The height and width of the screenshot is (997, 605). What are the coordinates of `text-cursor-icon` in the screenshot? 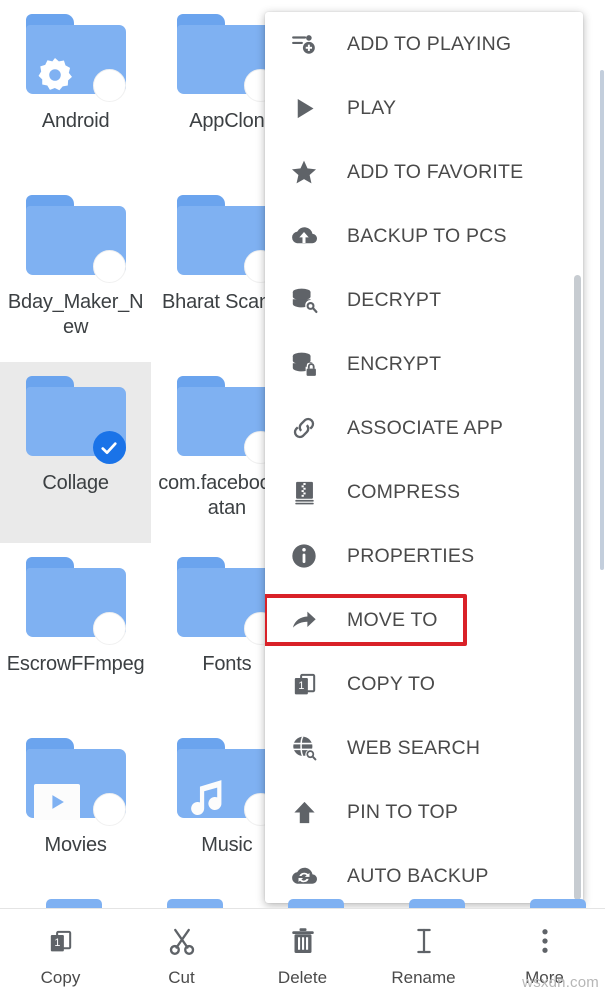 It's located at (424, 941).